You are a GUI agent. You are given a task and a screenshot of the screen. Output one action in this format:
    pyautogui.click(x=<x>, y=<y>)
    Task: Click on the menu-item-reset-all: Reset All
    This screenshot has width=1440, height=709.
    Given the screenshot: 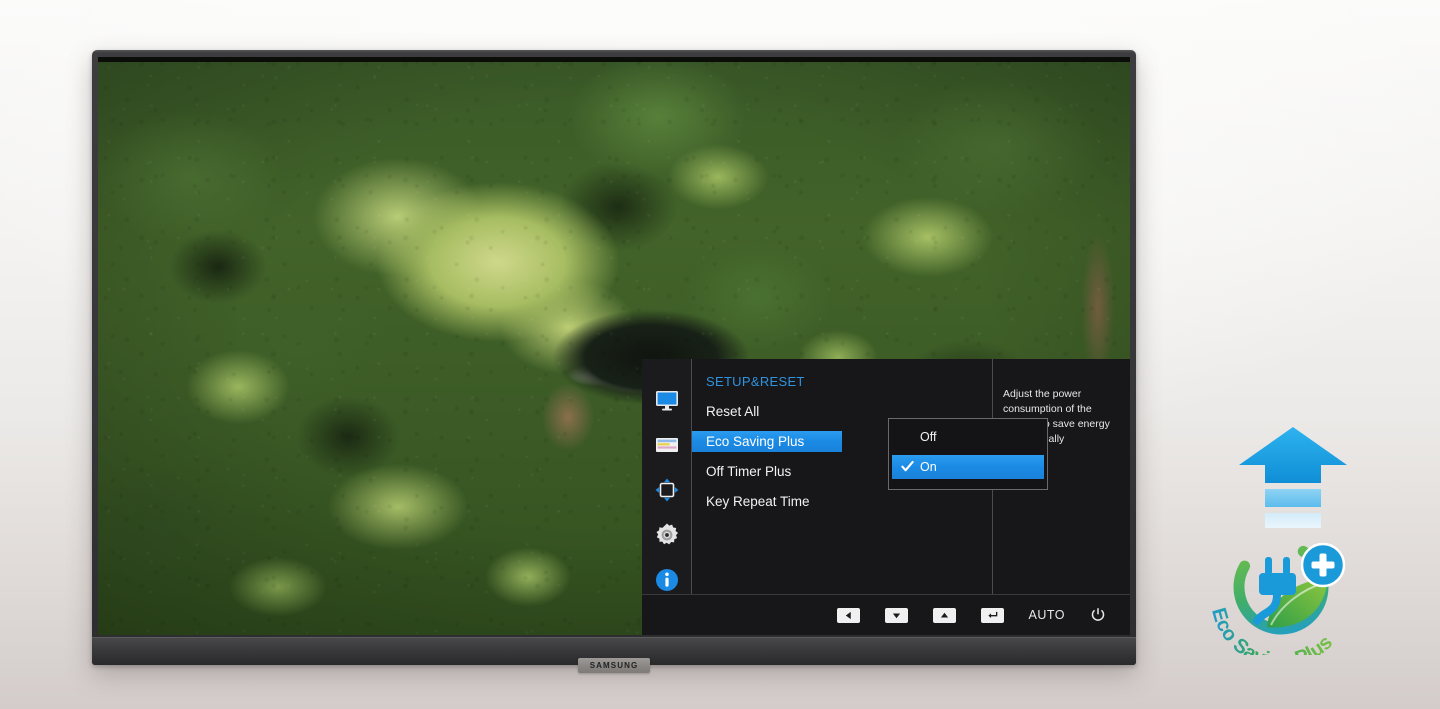 What is the action you would take?
    pyautogui.click(x=767, y=411)
    